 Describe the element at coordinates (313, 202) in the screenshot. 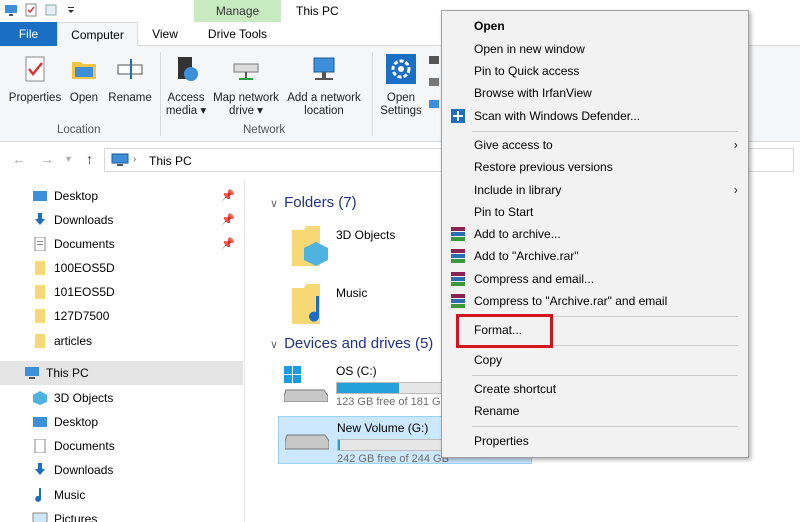

I see `folders-section-header: ∨ Folders (7)` at that location.